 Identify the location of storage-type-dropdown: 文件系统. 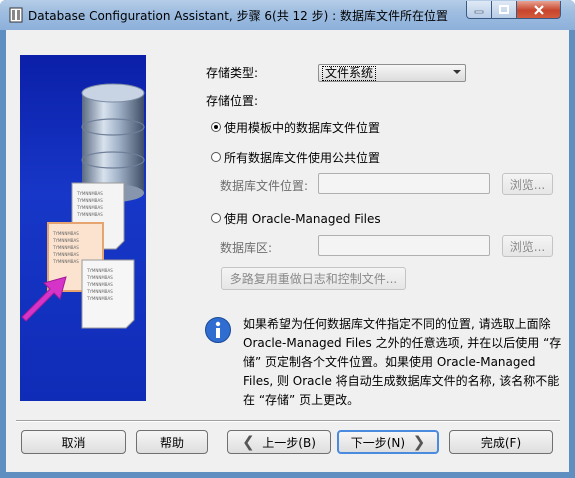
(392, 73).